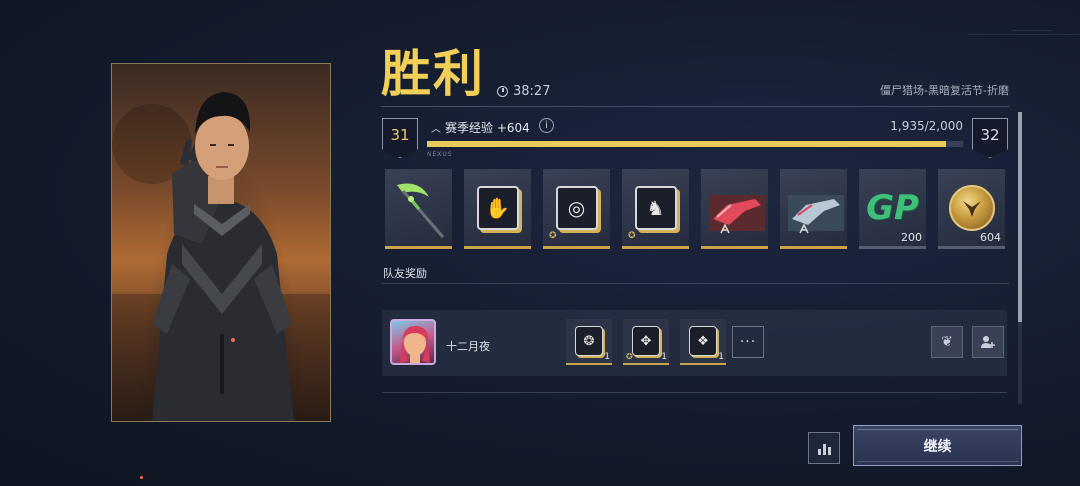 This screenshot has height=486, width=1080. I want to click on leaf-icon: ❦, so click(947, 342).